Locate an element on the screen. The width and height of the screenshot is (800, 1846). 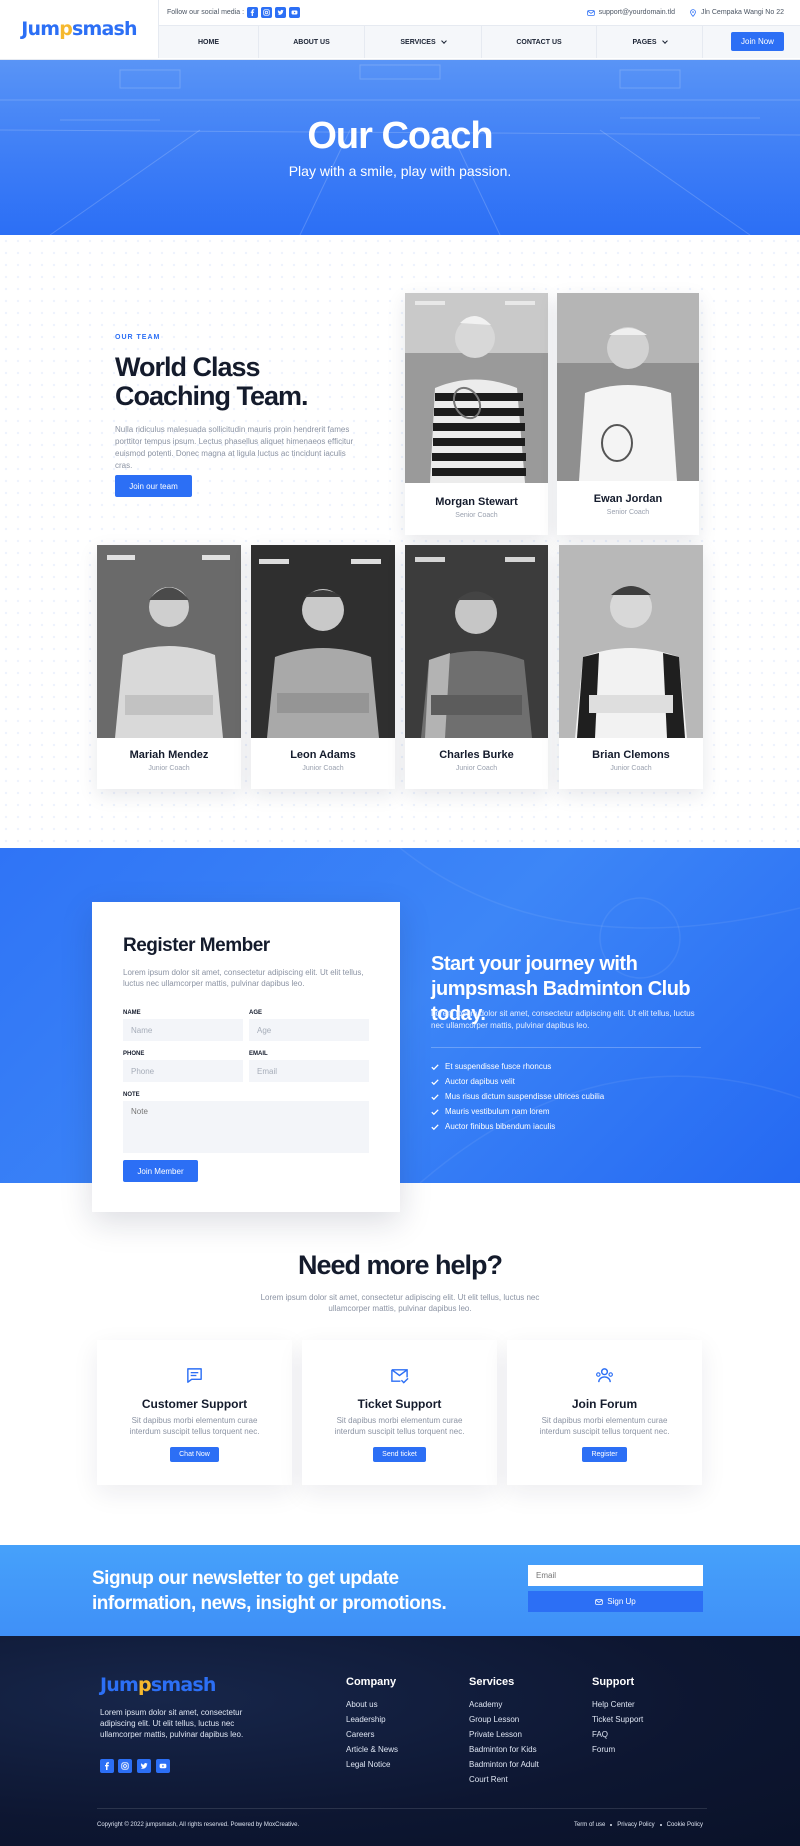
footer-link: Legal Notice is located at coordinates (368, 1764).